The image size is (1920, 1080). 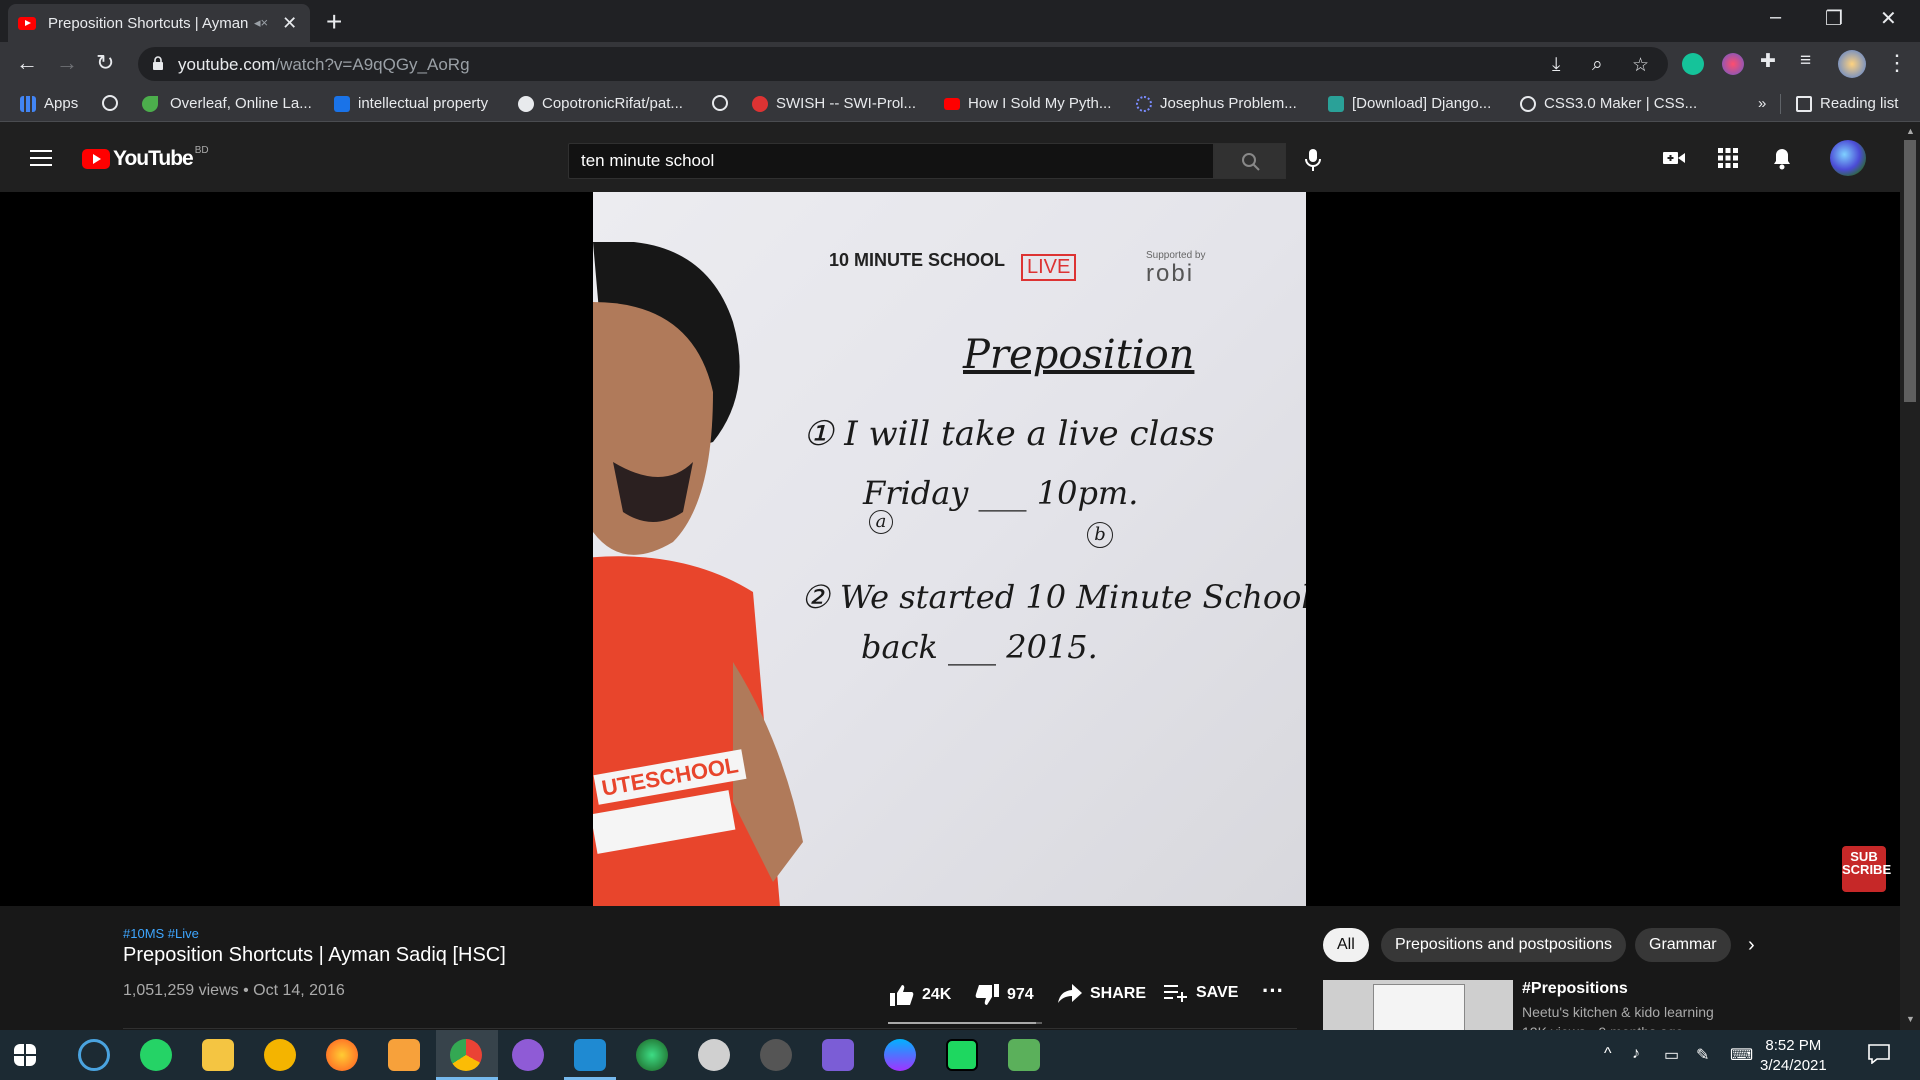 I want to click on notifications-bell-icon, so click(x=1782, y=159).